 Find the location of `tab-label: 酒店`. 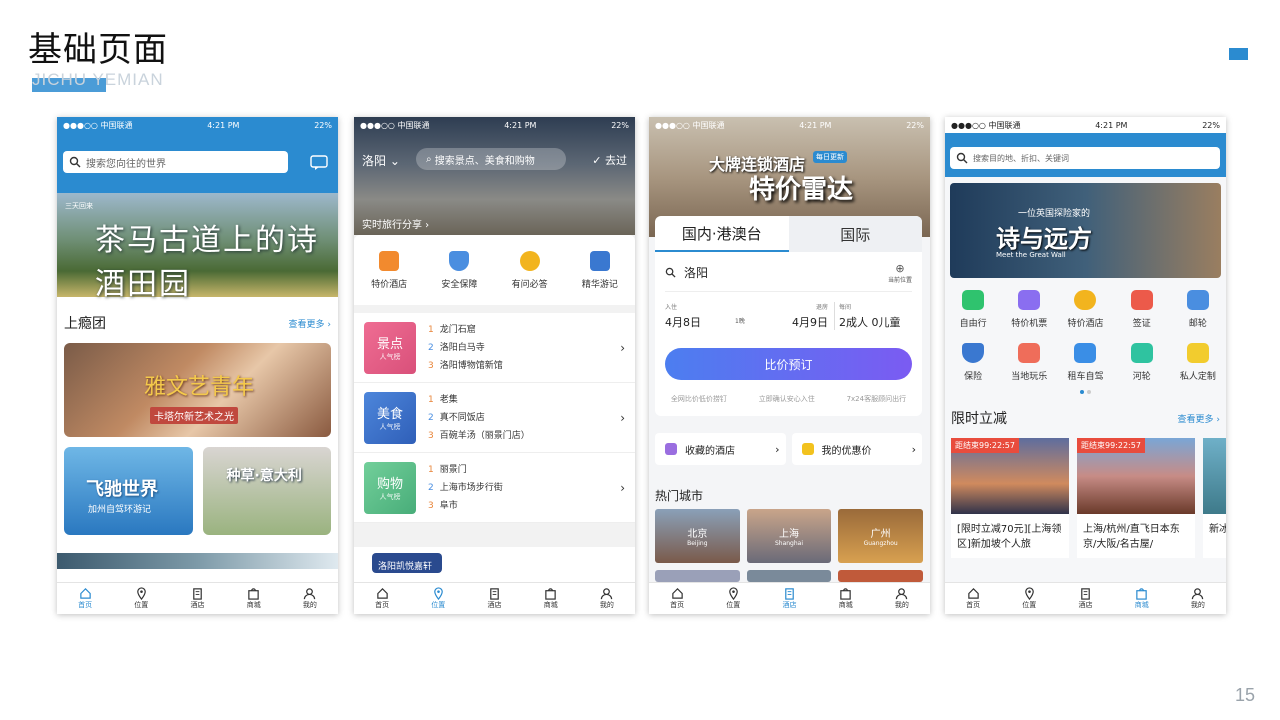

tab-label: 酒店 is located at coordinates (494, 605).